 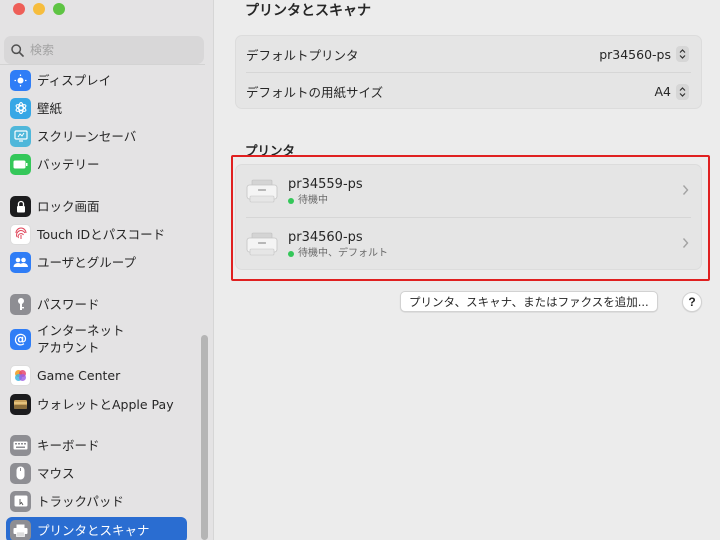 I want to click on sidebar-item-mouse: マウス, so click(x=96, y=473).